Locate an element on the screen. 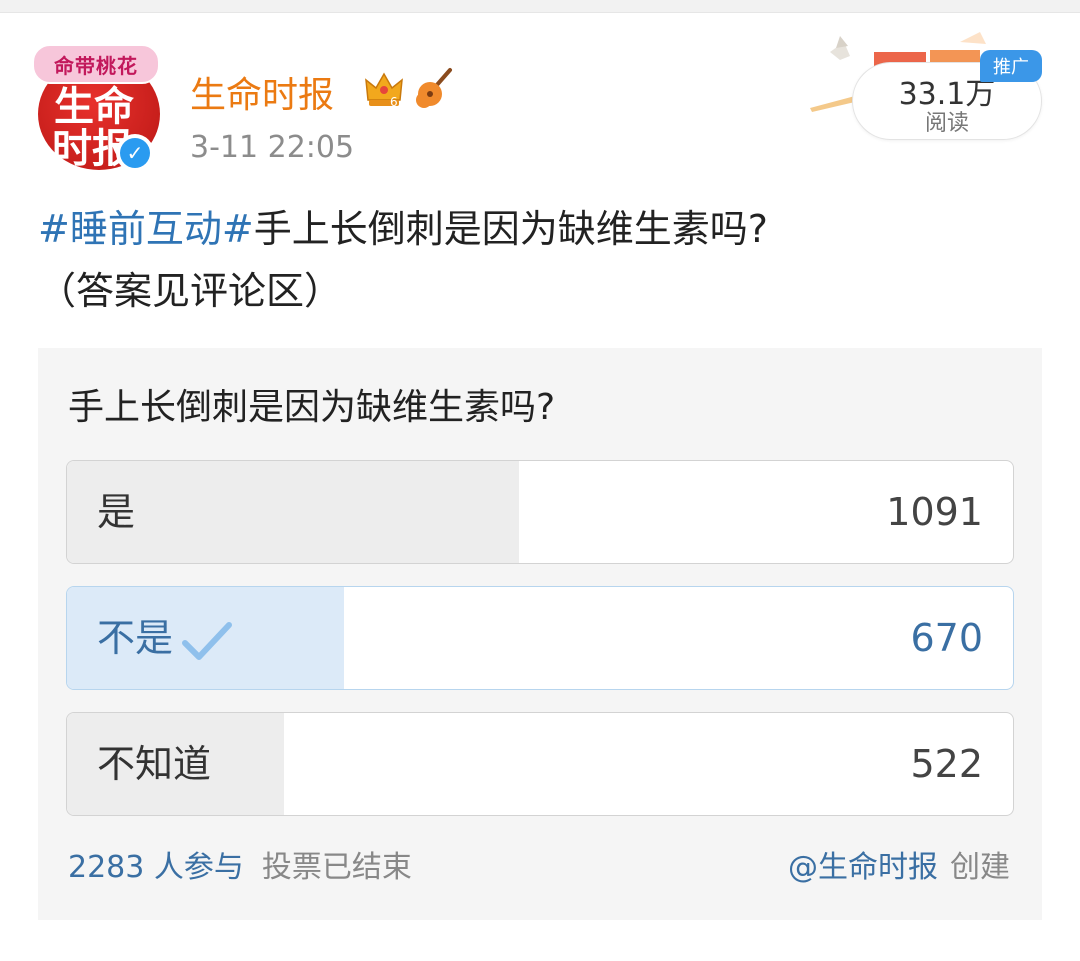  svg-text: 6 is located at coordinates (394, 101).